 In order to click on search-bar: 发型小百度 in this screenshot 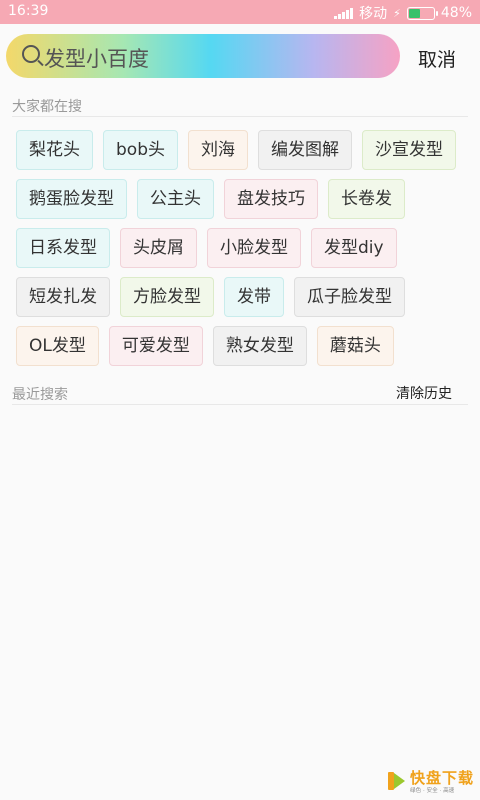, I will do `click(203, 56)`.